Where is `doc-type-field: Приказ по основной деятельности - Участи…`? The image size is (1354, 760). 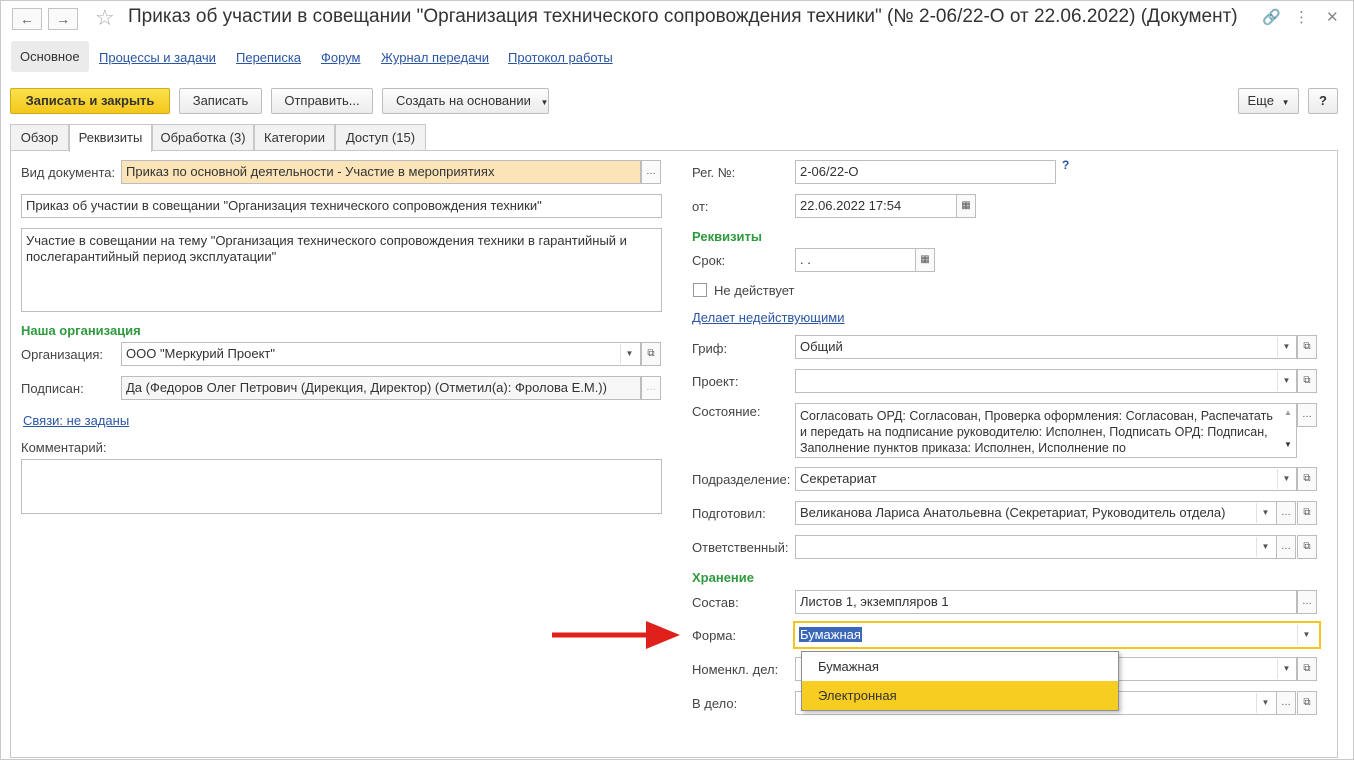
doc-type-field: Приказ по основной деятельности - Участи… is located at coordinates (381, 172).